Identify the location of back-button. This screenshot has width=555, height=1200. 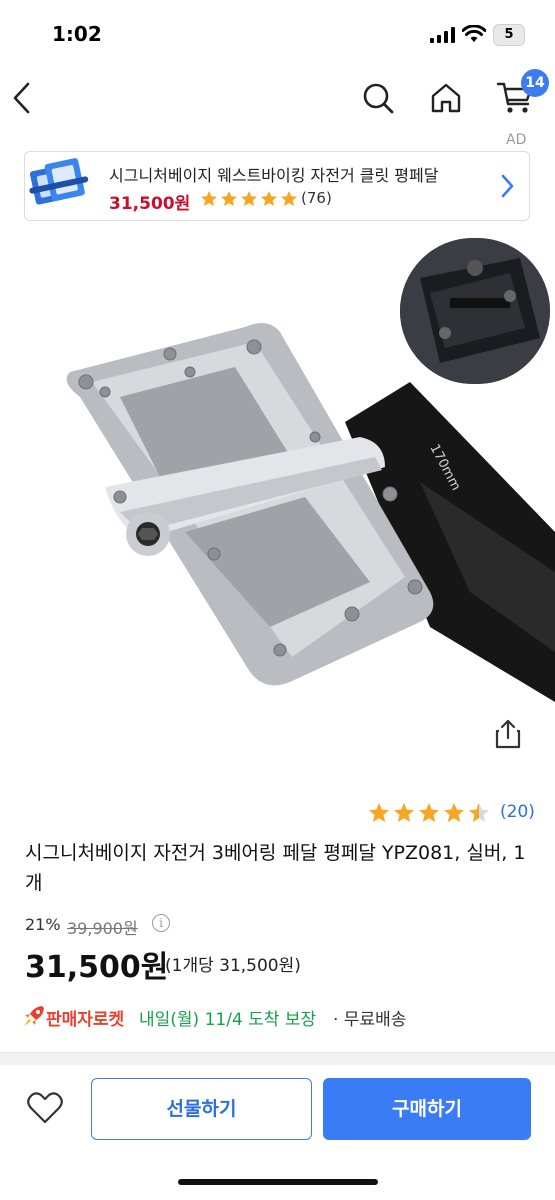
(23, 98).